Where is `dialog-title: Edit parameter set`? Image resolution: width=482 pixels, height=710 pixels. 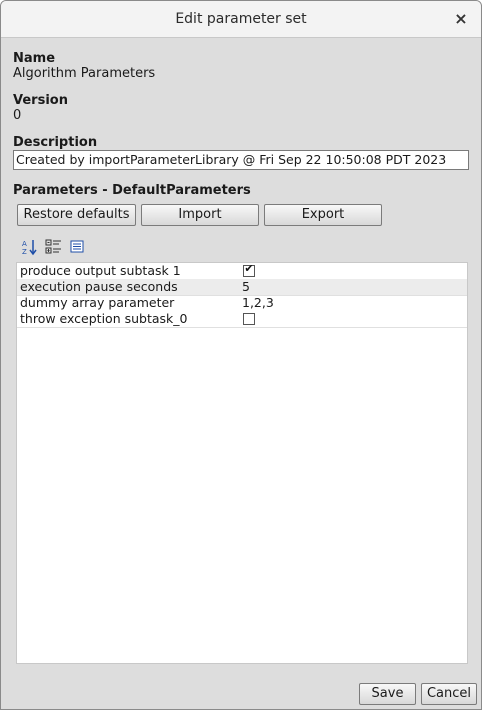
dialog-title: Edit parameter set is located at coordinates (241, 19).